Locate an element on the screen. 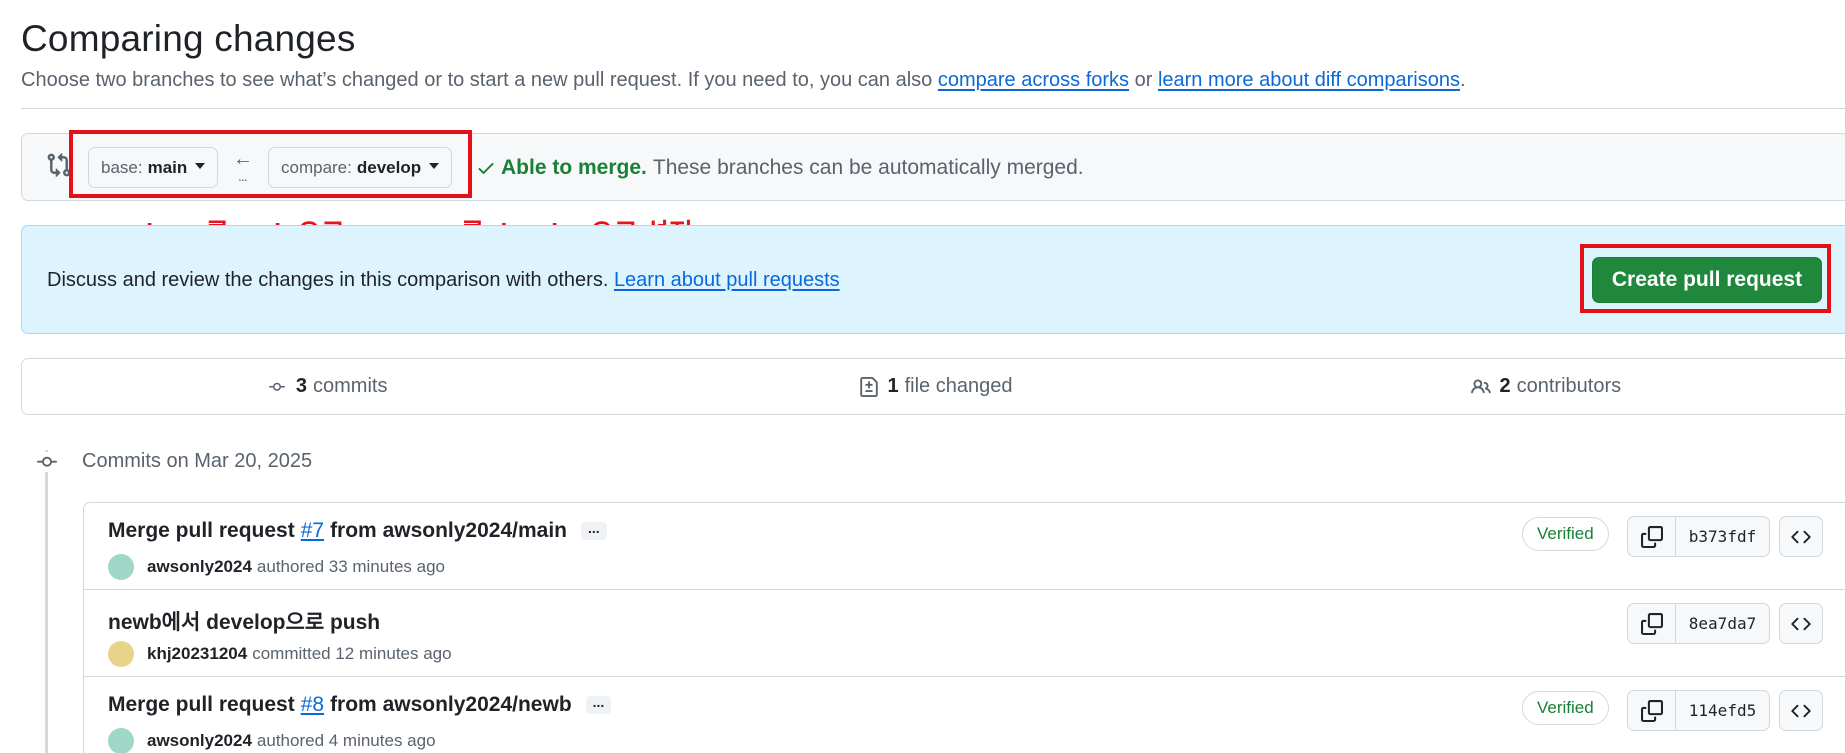 The image size is (1845, 753). commit-action: committed 12 minutes ago is located at coordinates (352, 653).